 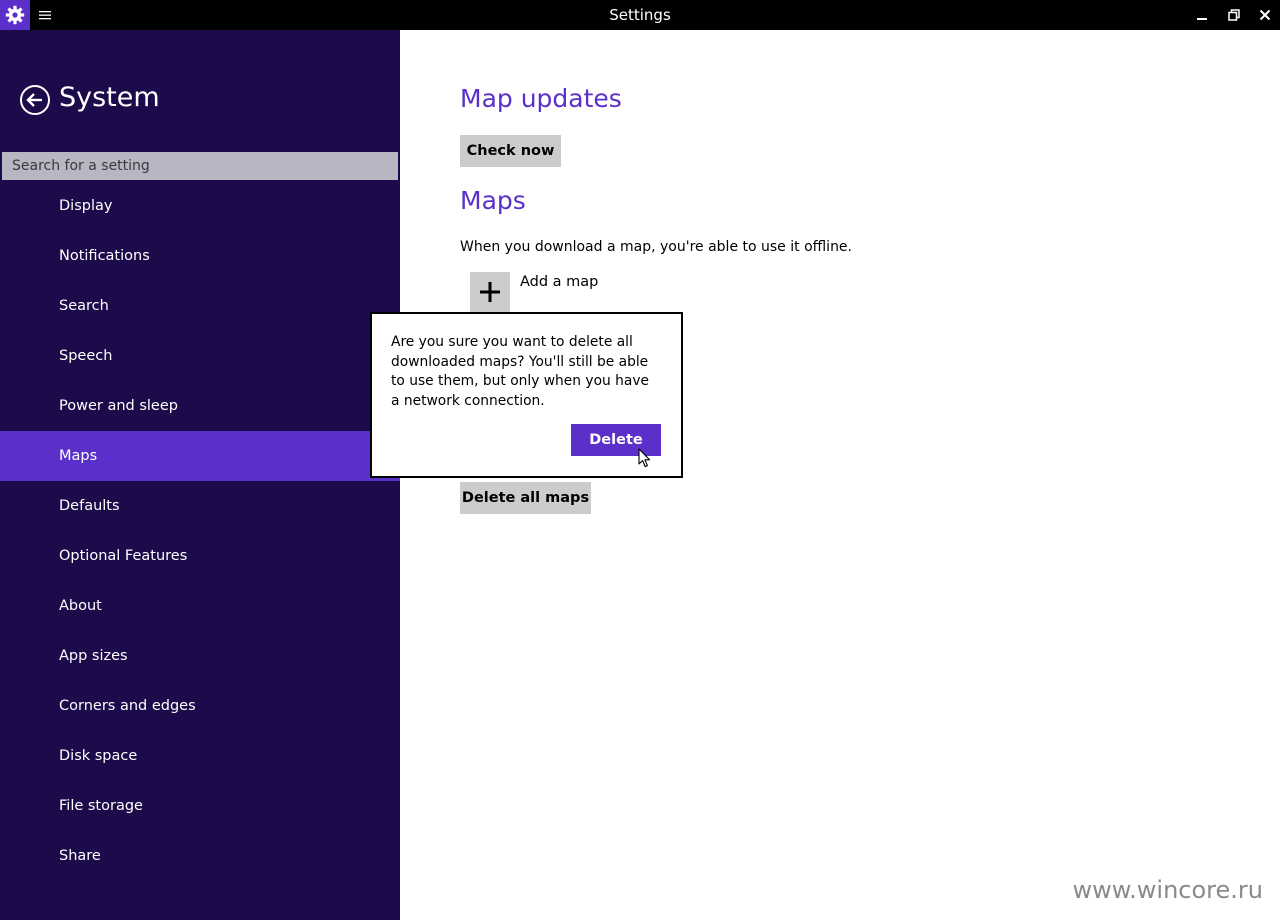 What do you see at coordinates (541, 98) in the screenshot?
I see `map-updates-heading: Map updates` at bounding box center [541, 98].